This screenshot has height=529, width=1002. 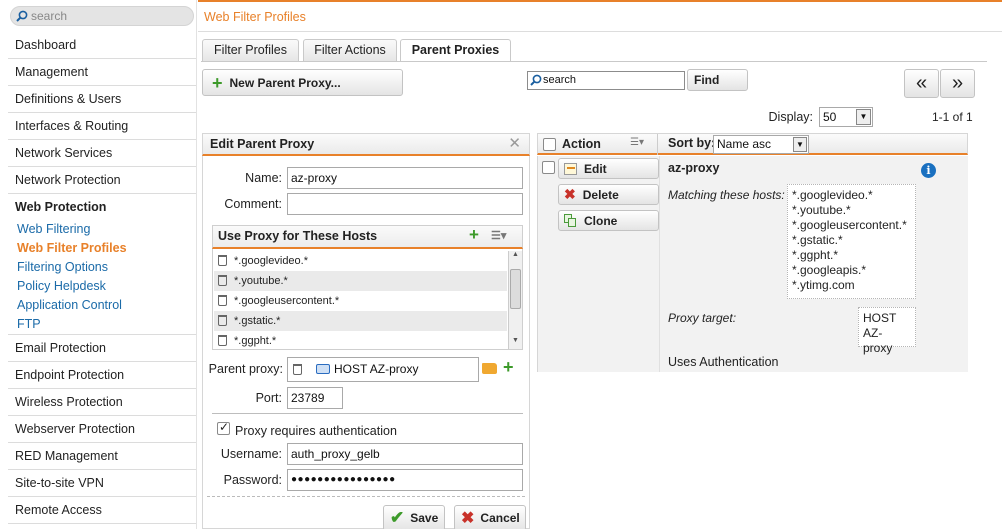 I want to click on sidebar-item-dashboard: Dashboard, so click(x=102, y=45).